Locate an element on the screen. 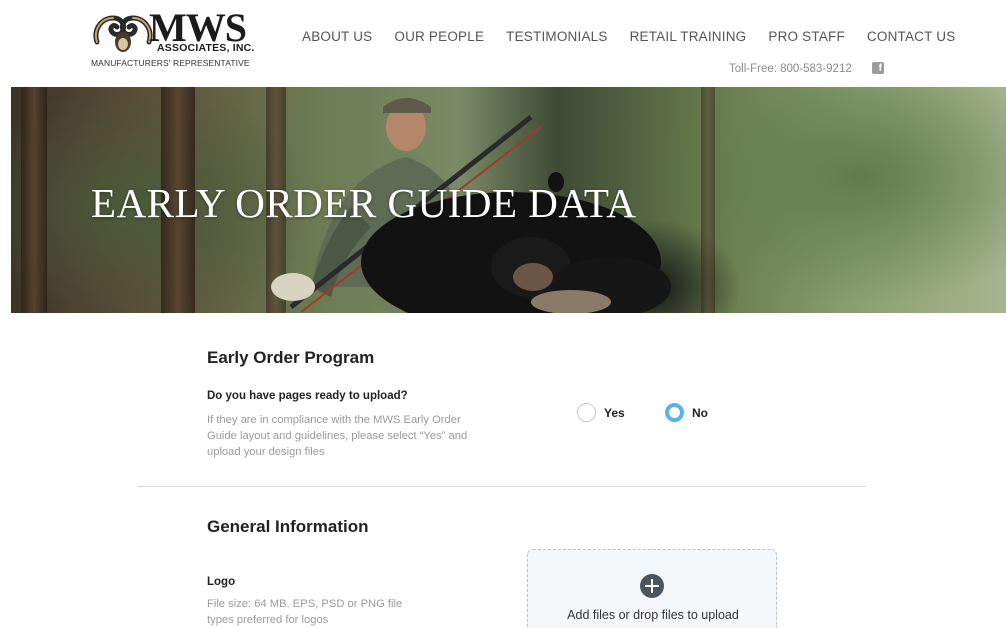 This screenshot has height=628, width=1006. nav-retail-training: RETAIL TRAINING is located at coordinates (688, 36).